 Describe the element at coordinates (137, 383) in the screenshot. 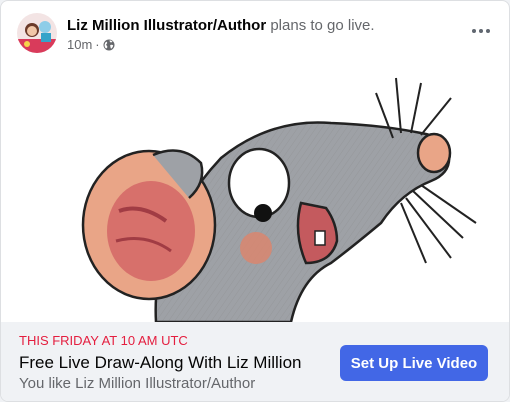

I see `event-subtitle: You like Liz Million Illustrator/Author` at that location.